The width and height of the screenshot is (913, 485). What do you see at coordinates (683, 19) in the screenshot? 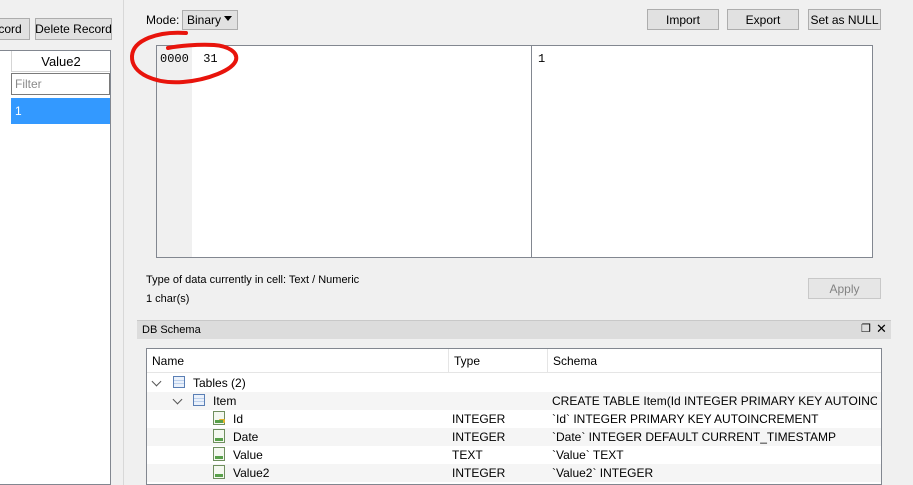
I see `import-button: Import` at bounding box center [683, 19].